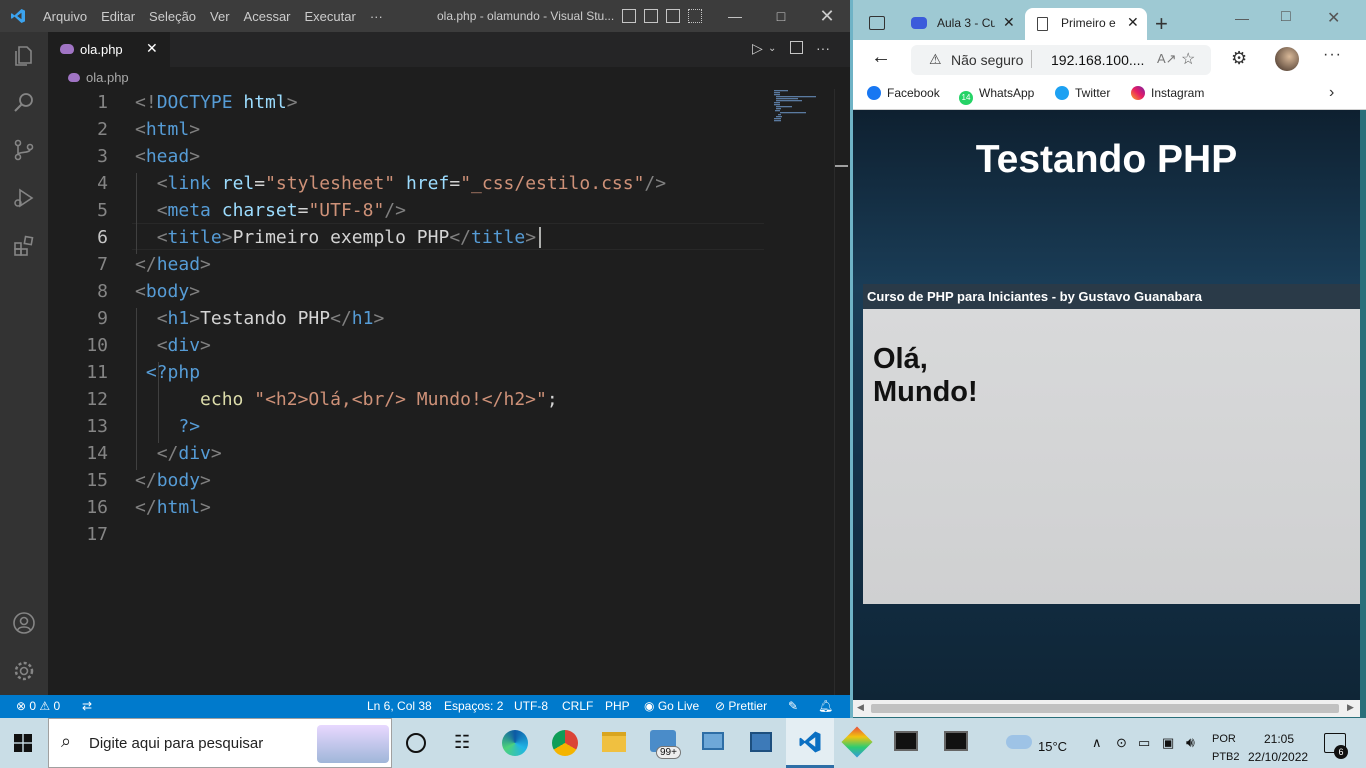 The height and width of the screenshot is (768, 1366). Describe the element at coordinates (220, 16) in the screenshot. I see `menu-ver: Ver` at that location.